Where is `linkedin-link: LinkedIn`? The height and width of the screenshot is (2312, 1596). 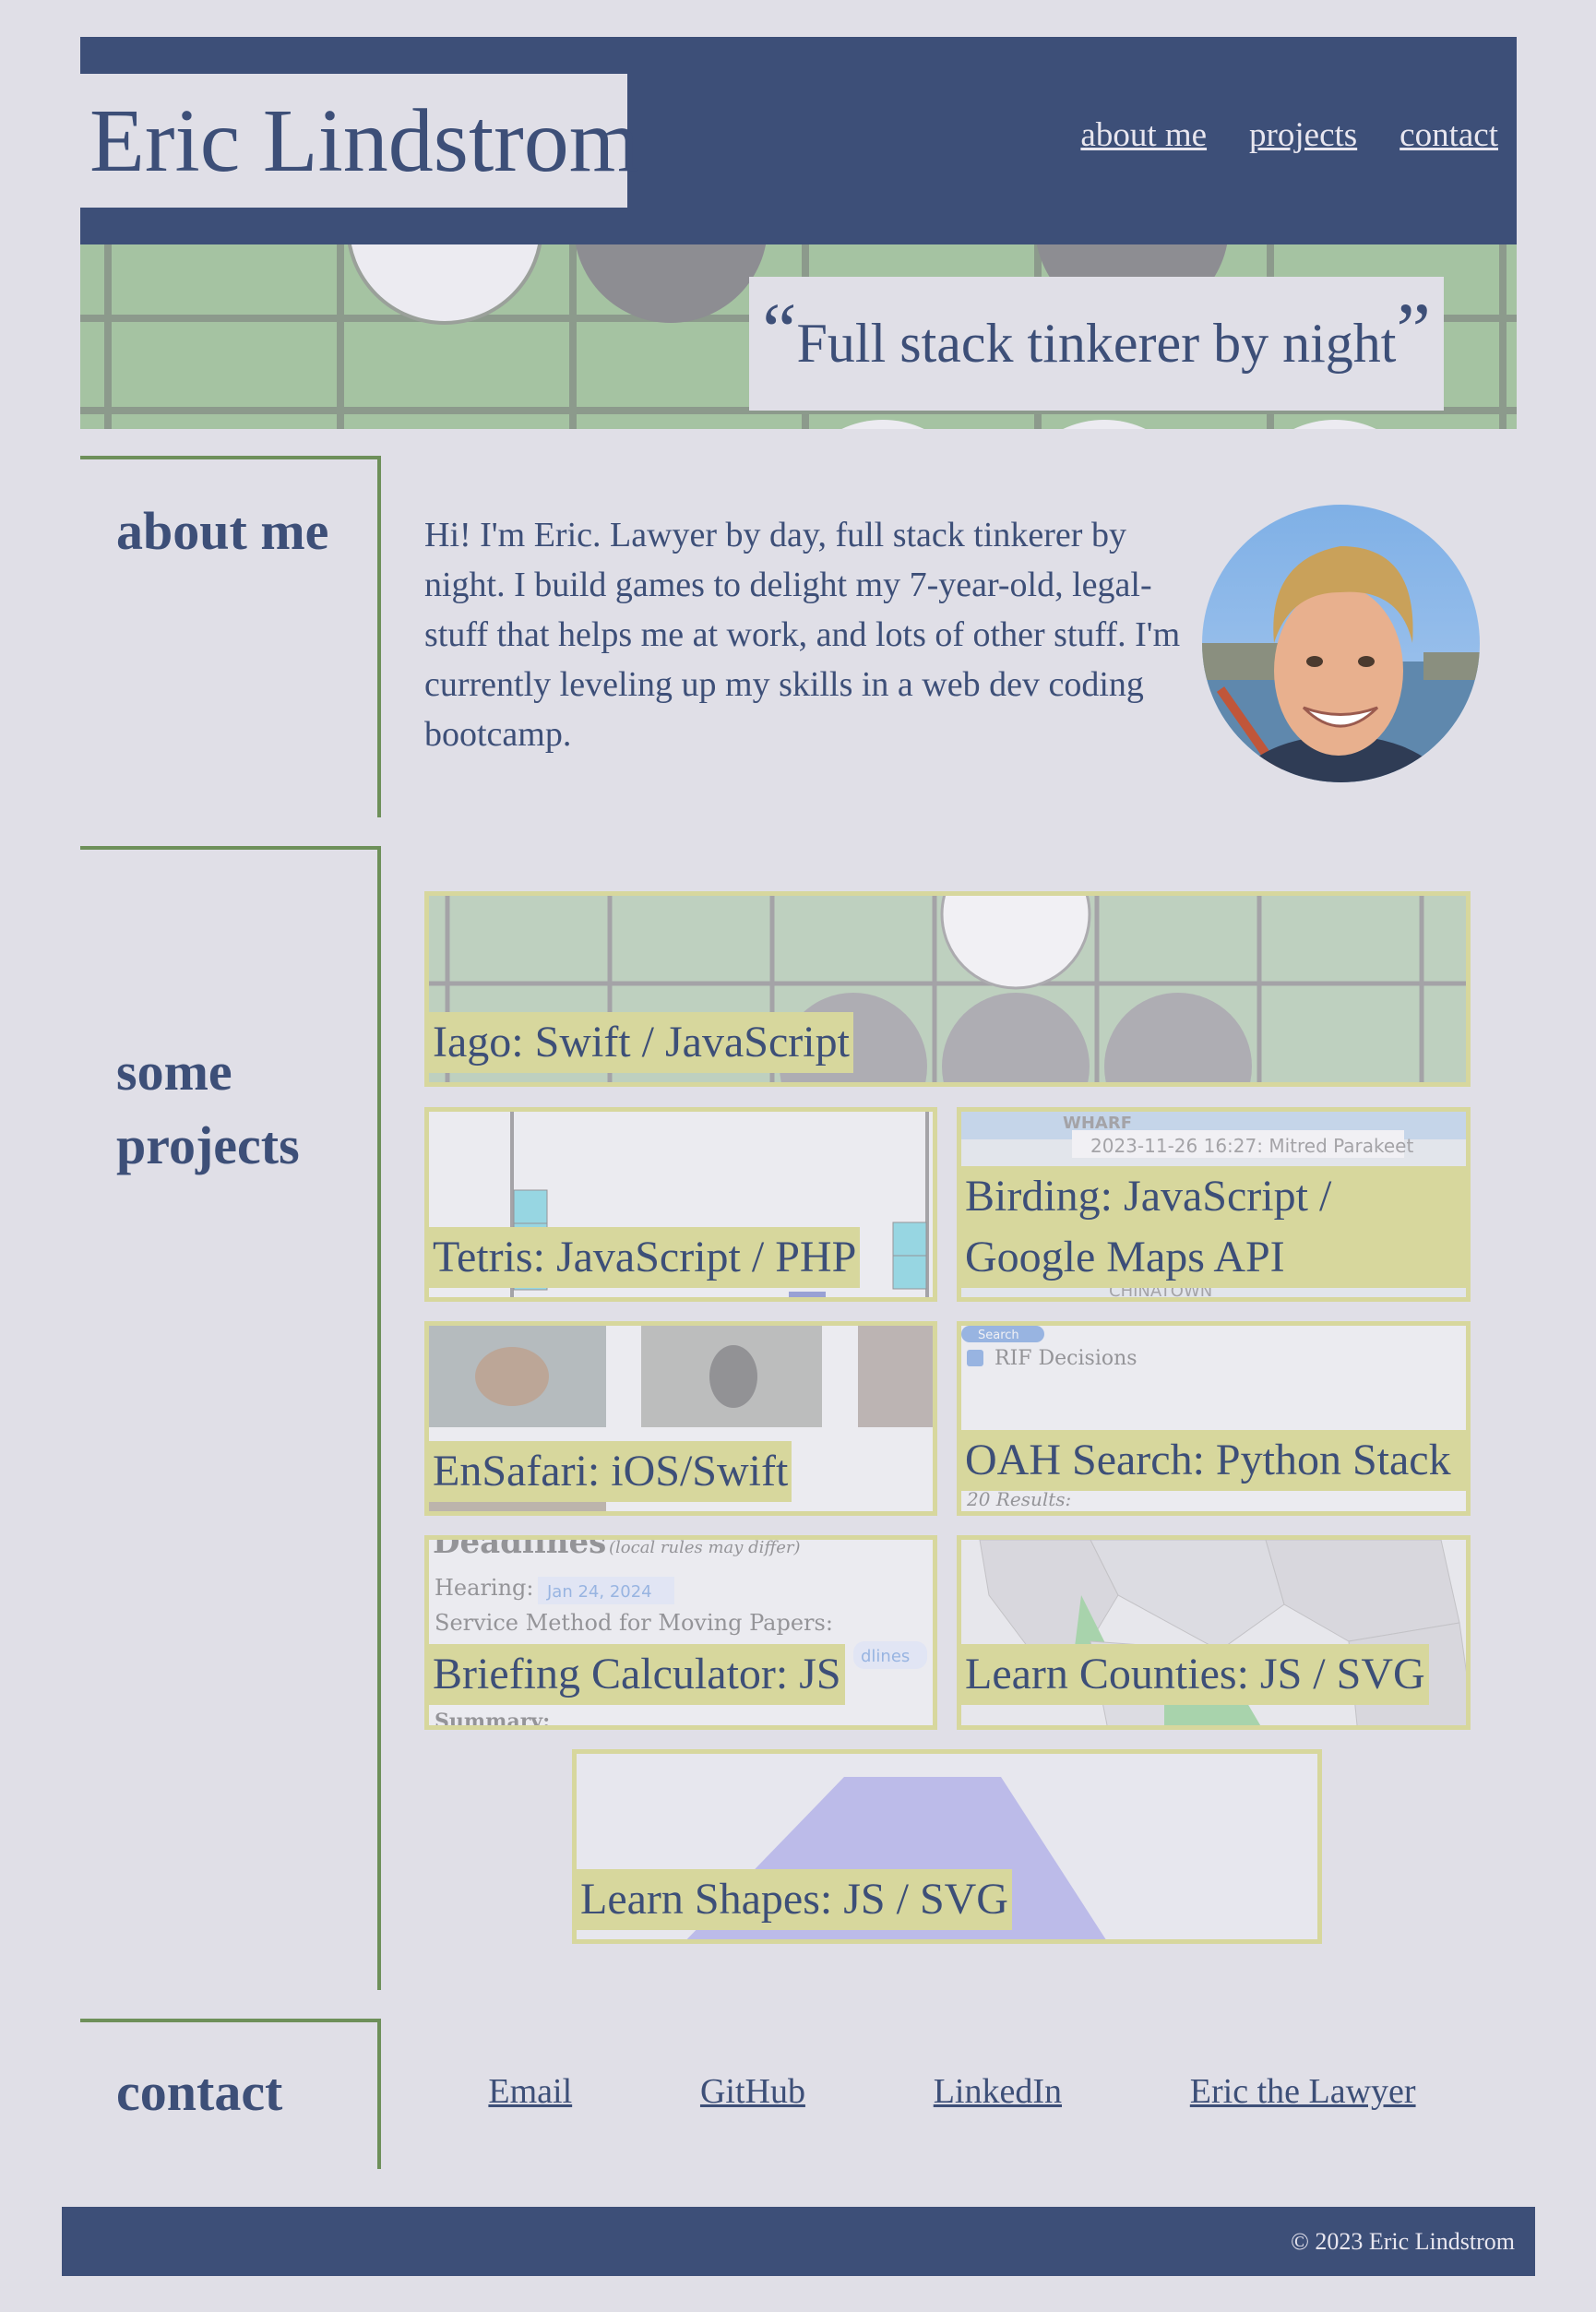 linkedin-link: LinkedIn is located at coordinates (998, 2091).